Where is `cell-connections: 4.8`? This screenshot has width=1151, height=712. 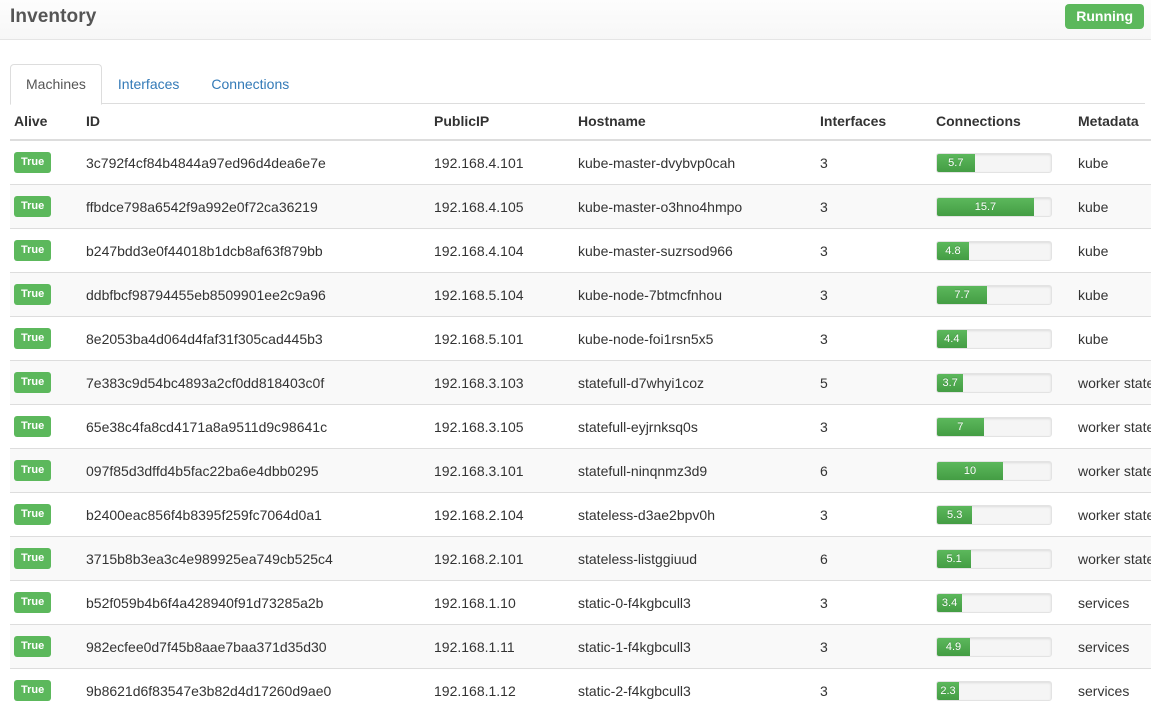
cell-connections: 4.8 is located at coordinates (1003, 251).